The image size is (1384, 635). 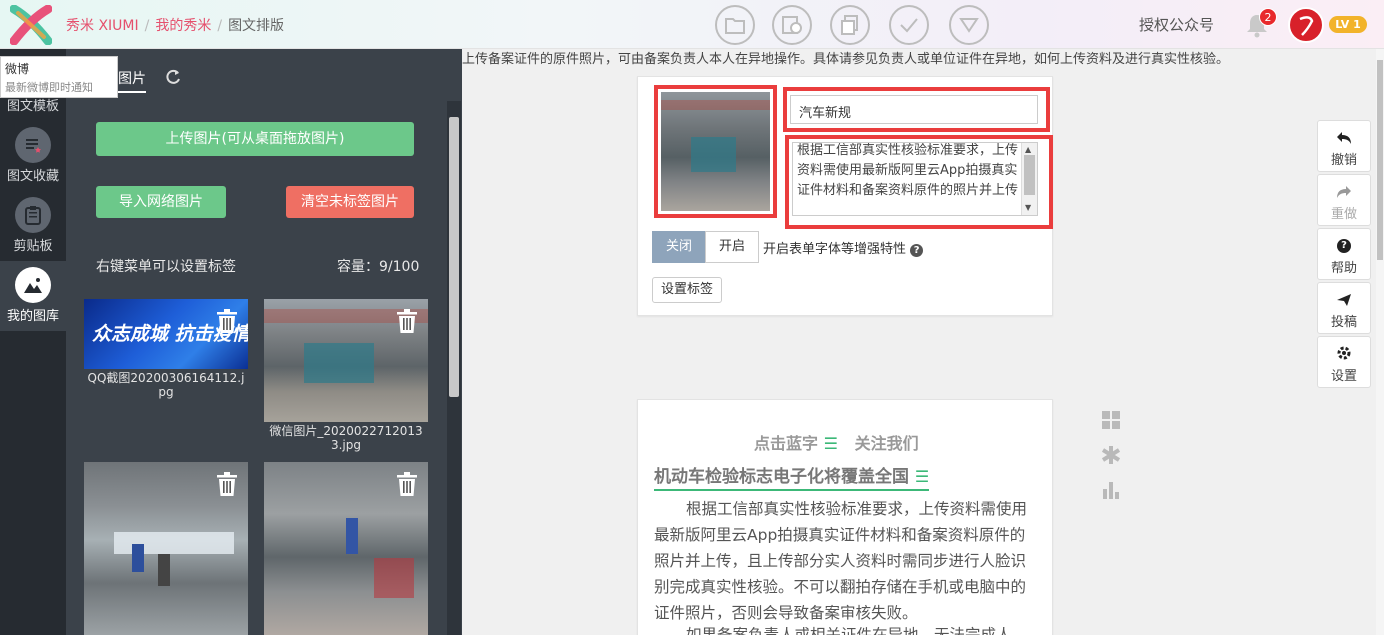 I want to click on sidebar-item-gallery: 我的图库, so click(x=33, y=296).